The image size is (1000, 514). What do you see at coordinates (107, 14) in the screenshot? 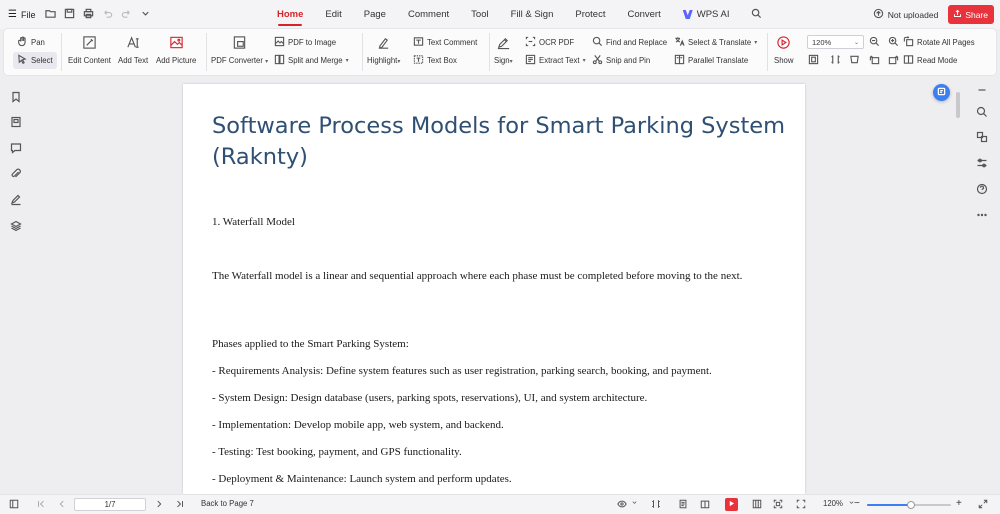
I see `undo-icon` at bounding box center [107, 14].